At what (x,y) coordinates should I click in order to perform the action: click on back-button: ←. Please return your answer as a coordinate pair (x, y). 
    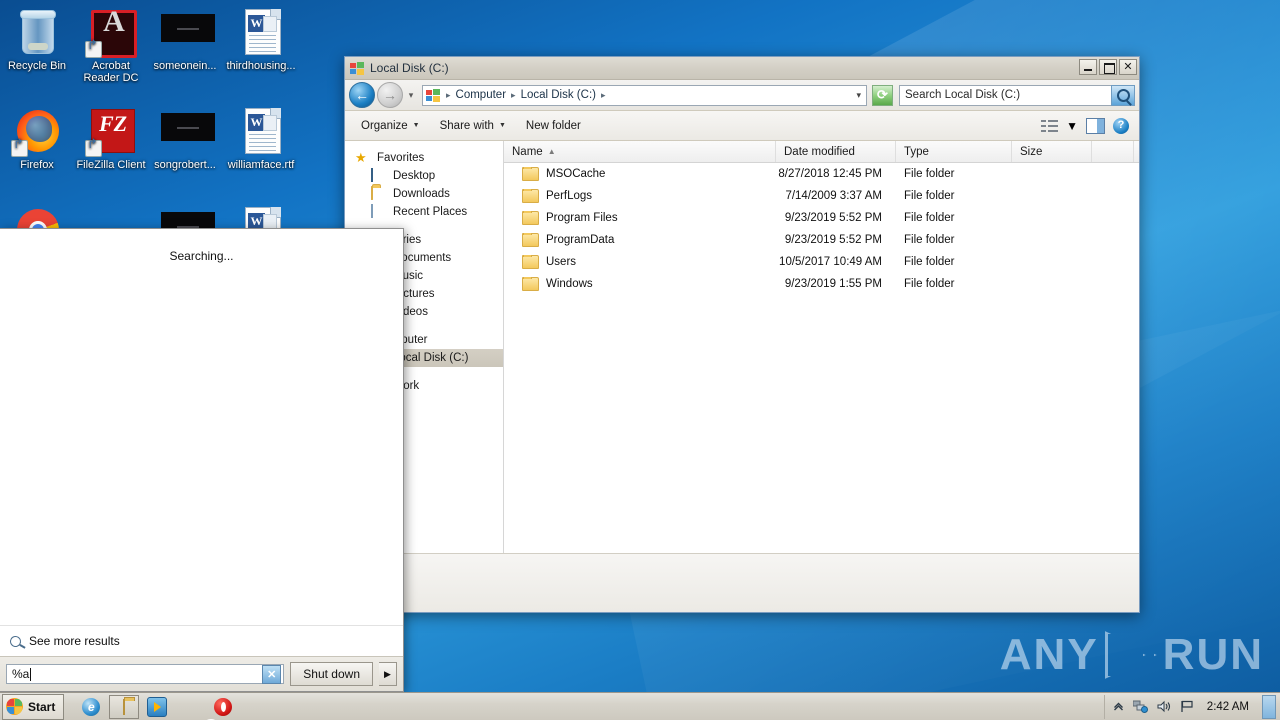
    Looking at the image, I should click on (362, 95).